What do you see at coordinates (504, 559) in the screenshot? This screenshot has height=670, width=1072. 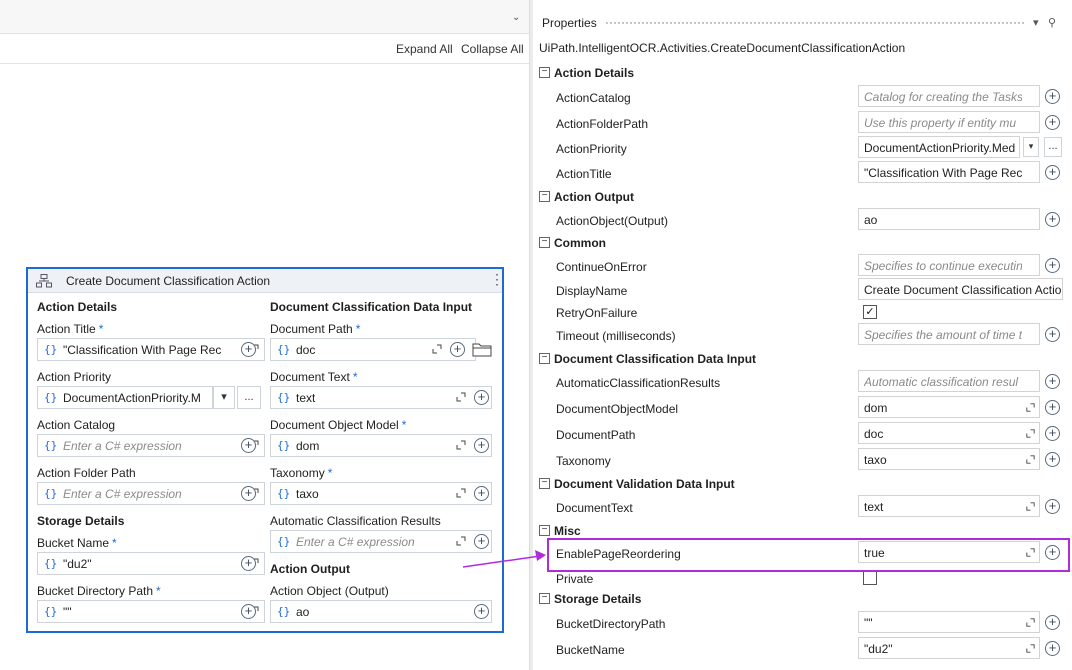 I see `arrow-annotation` at bounding box center [504, 559].